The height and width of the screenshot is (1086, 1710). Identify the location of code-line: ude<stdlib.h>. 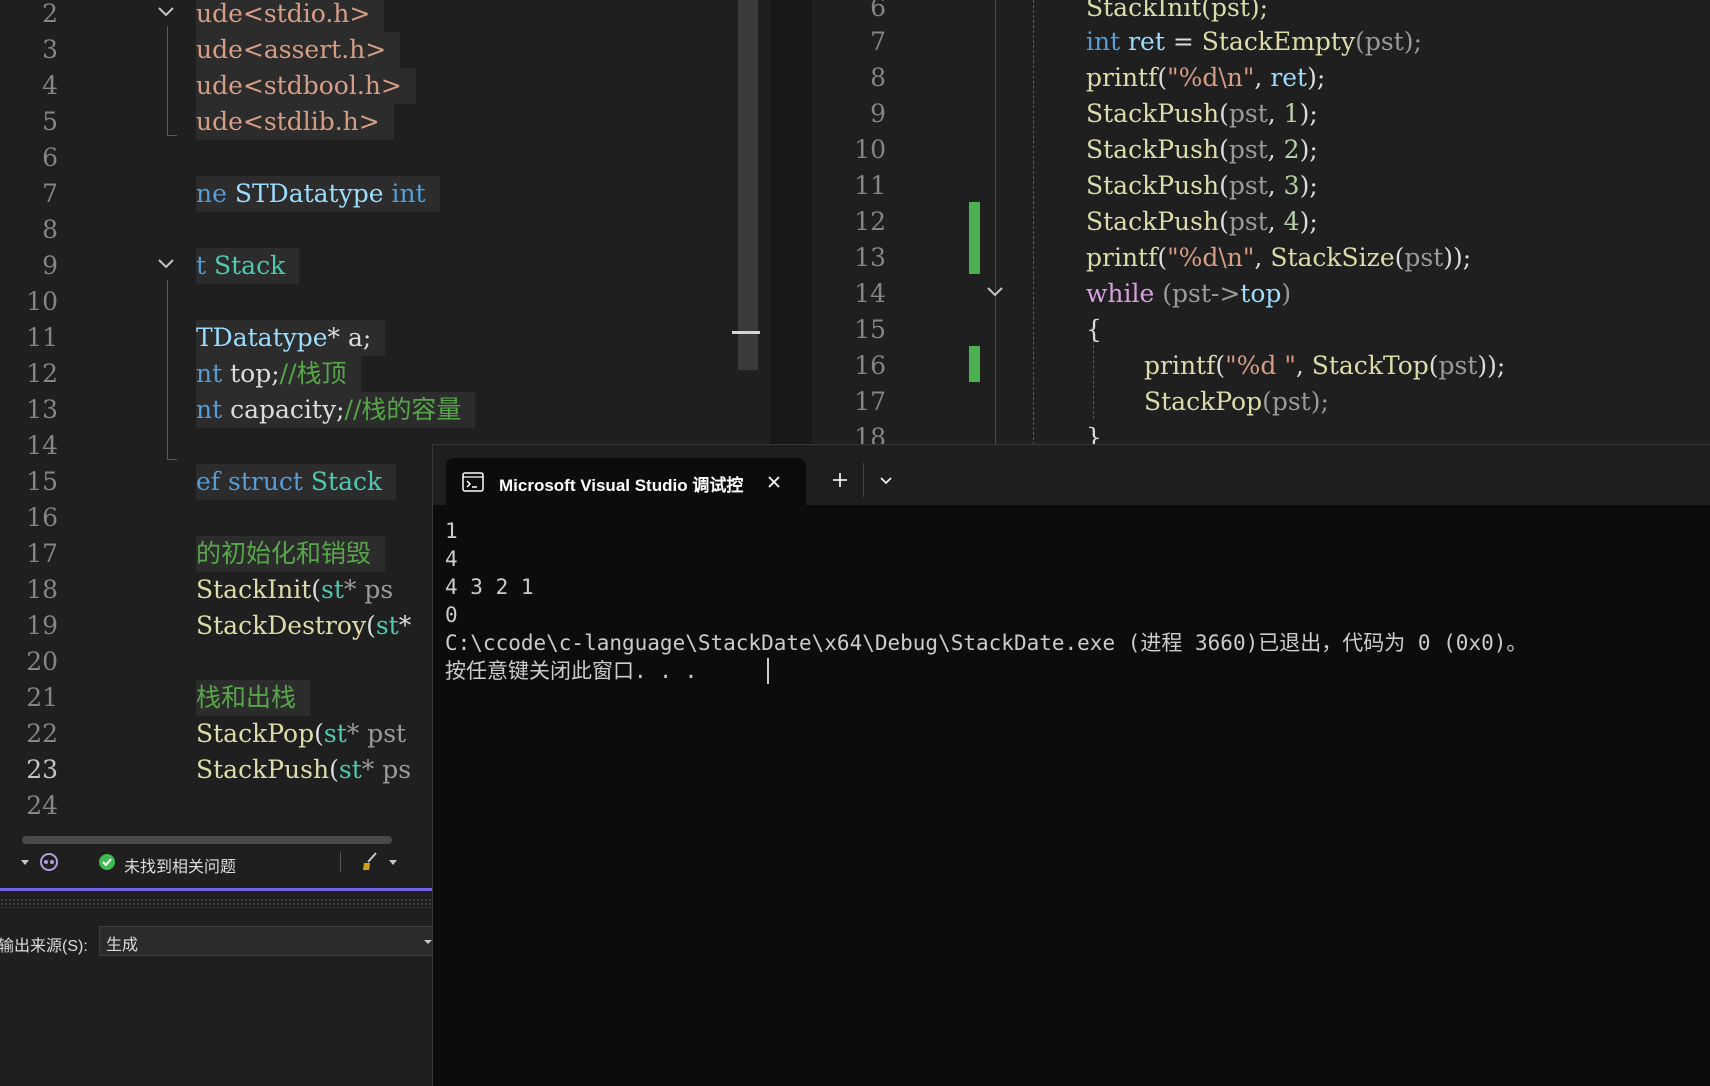
(295, 122).